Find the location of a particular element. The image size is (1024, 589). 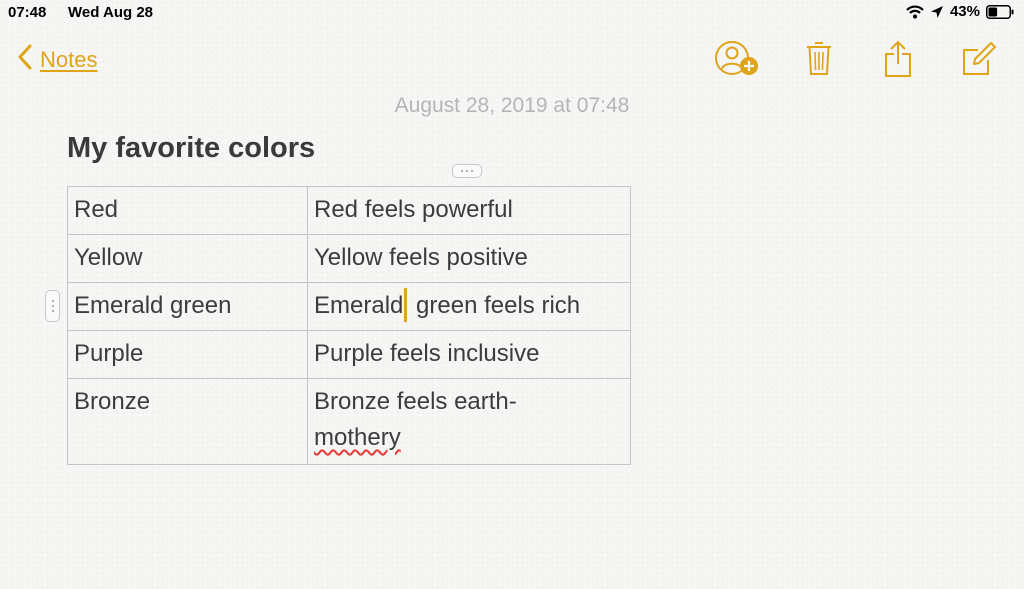

delete-button is located at coordinates (819, 58).